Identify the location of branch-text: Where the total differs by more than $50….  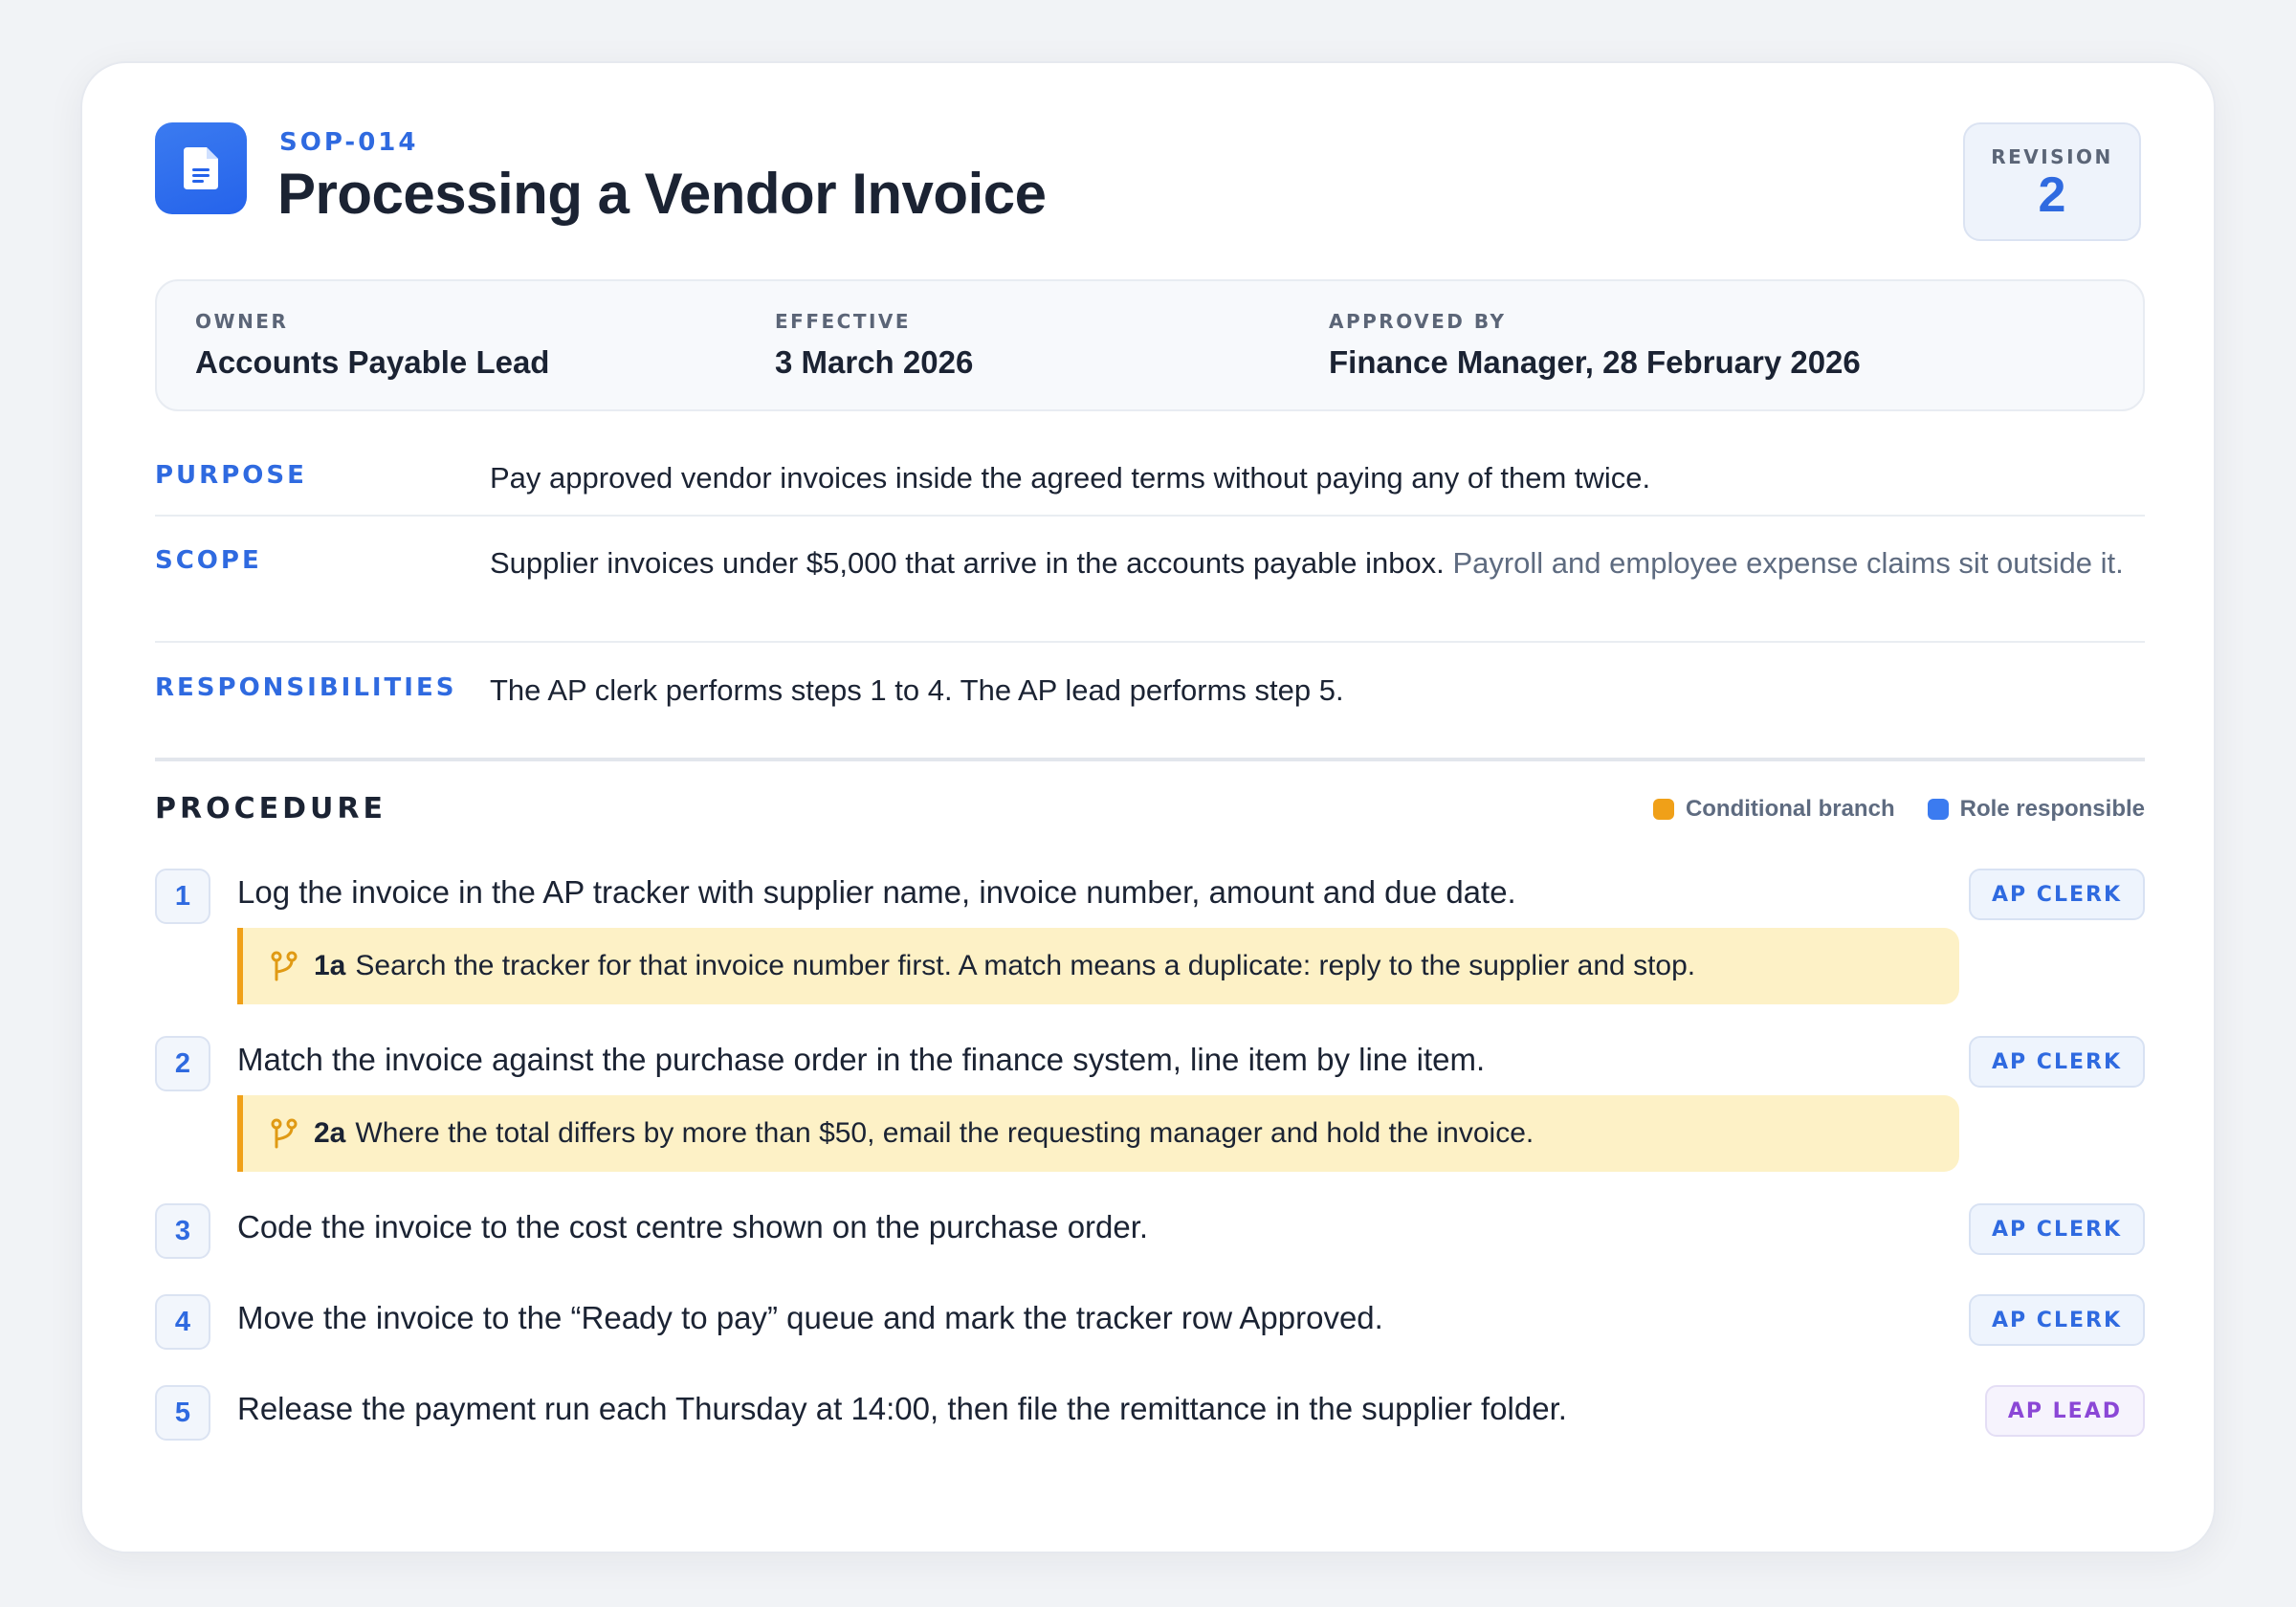
(944, 1133).